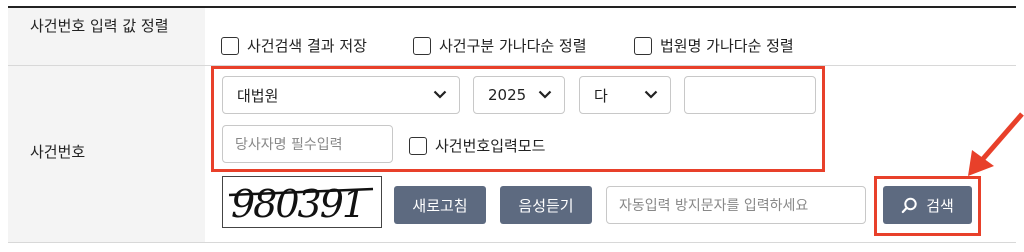  Describe the element at coordinates (341, 95) in the screenshot. I see `court-select: 대법원` at that location.